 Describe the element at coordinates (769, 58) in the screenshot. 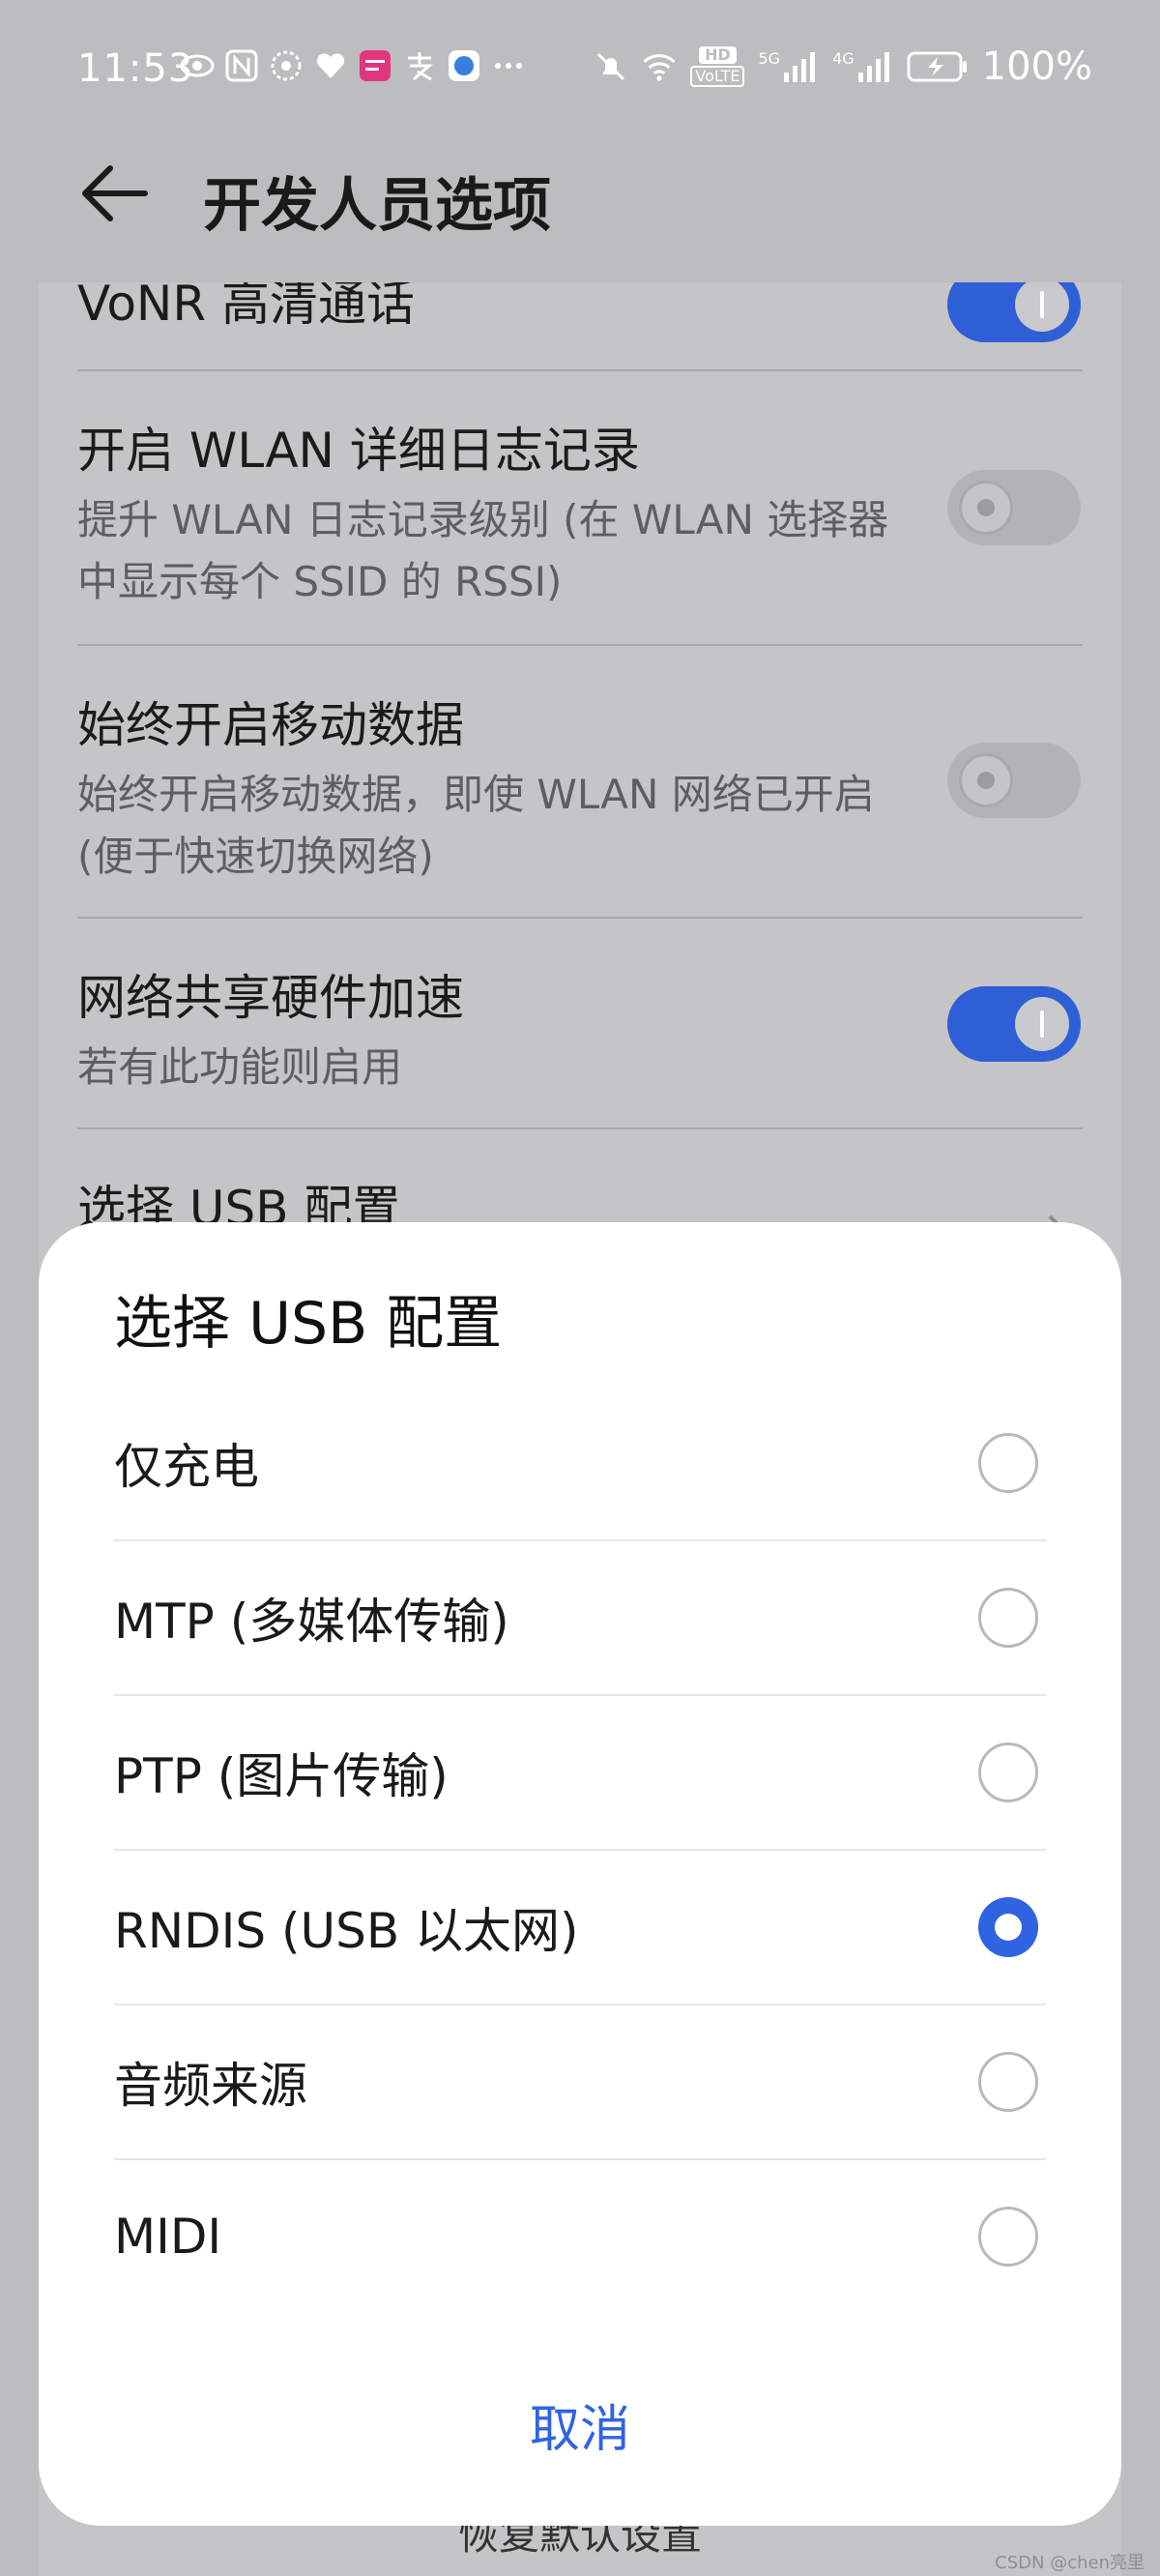

I see `signal-5g-label: 5G` at that location.